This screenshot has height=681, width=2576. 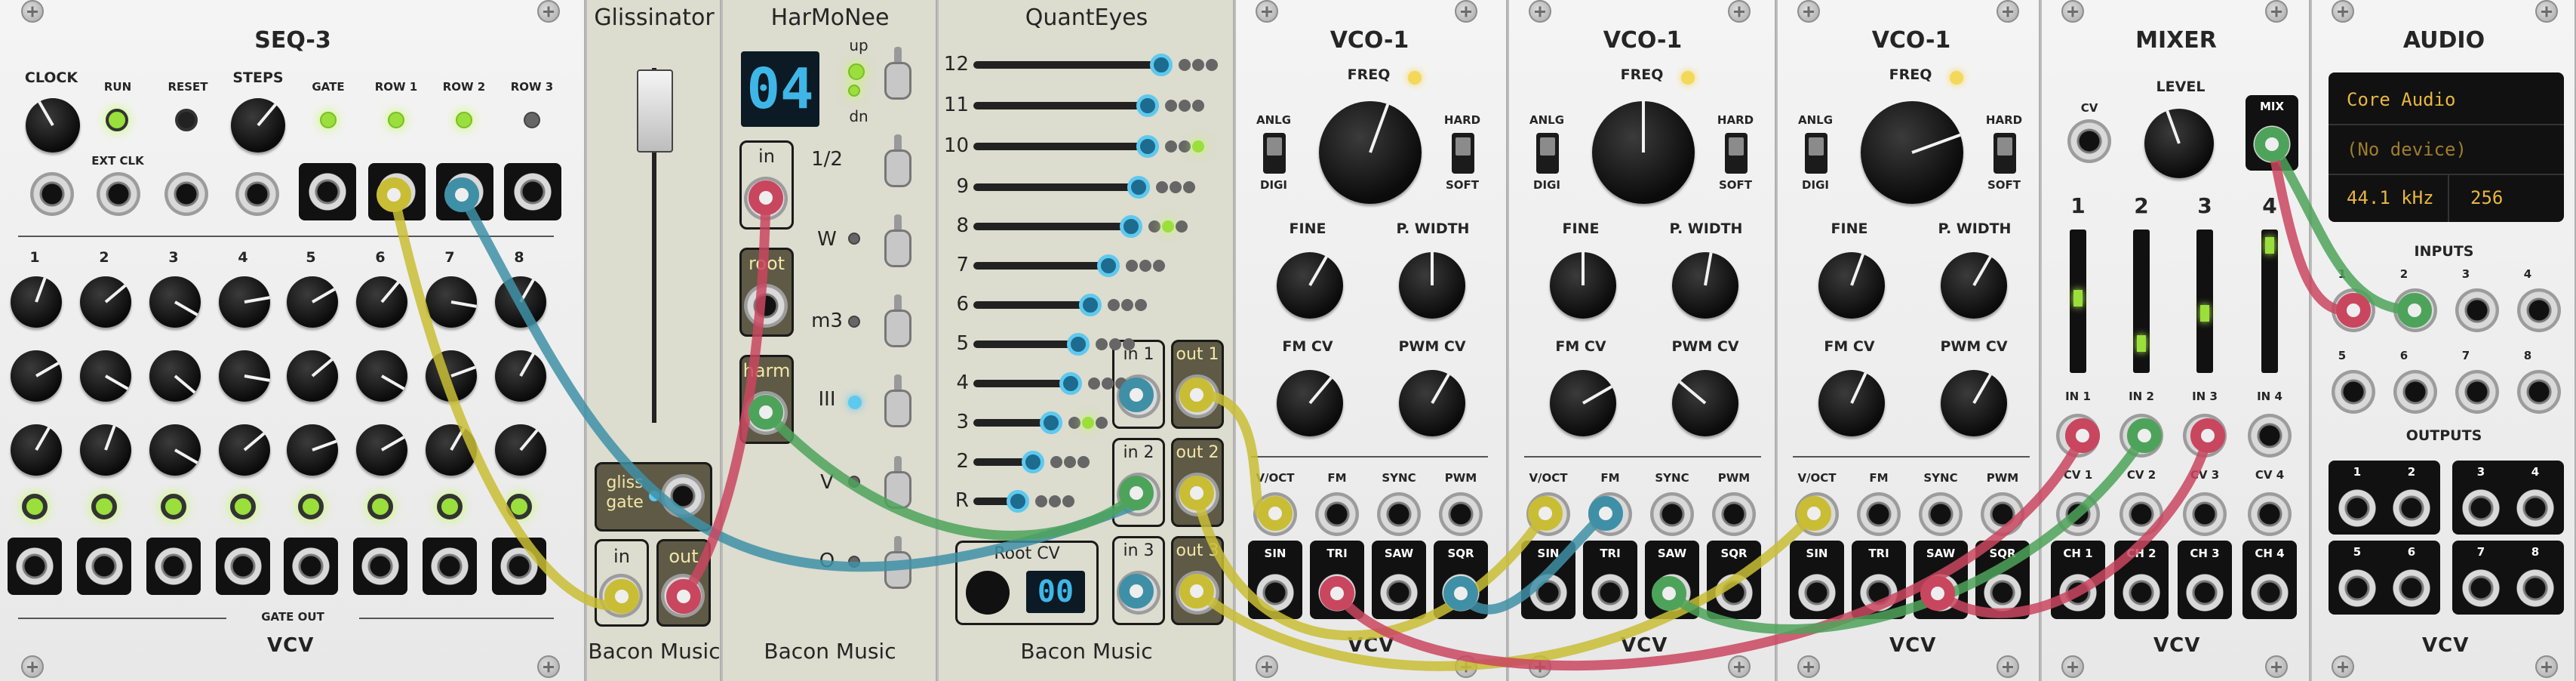 What do you see at coordinates (312, 450) in the screenshot?
I see `step-5-row3-knob` at bounding box center [312, 450].